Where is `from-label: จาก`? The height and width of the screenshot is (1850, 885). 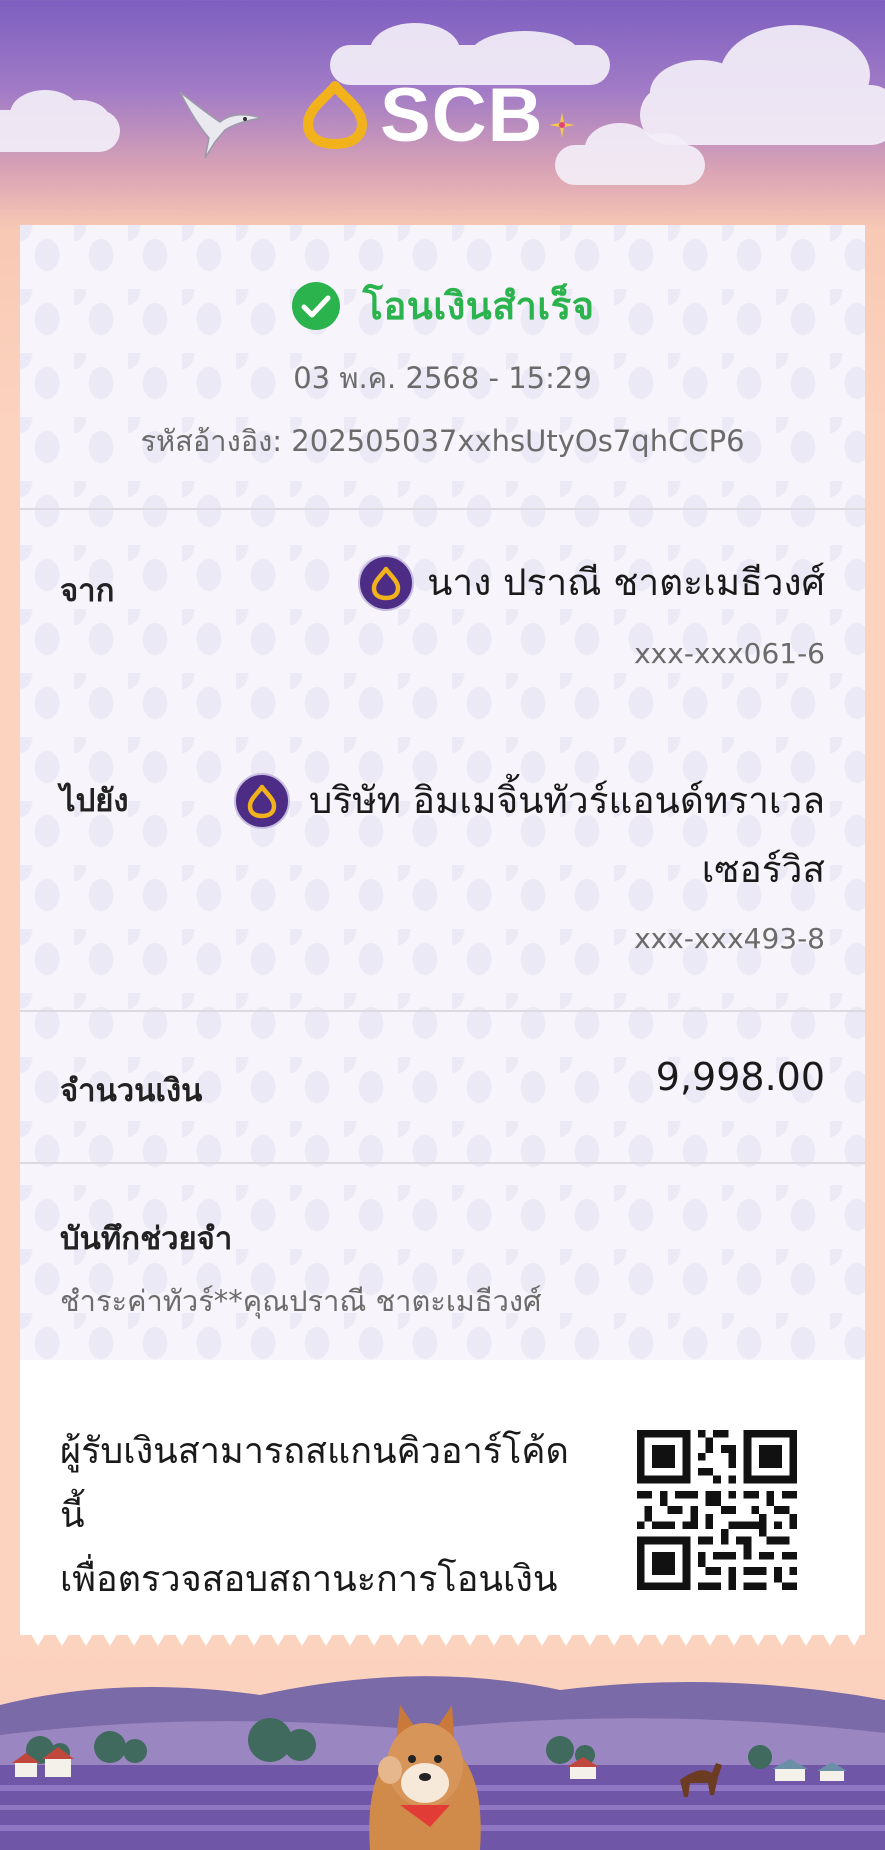
from-label: จาก is located at coordinates (87, 591).